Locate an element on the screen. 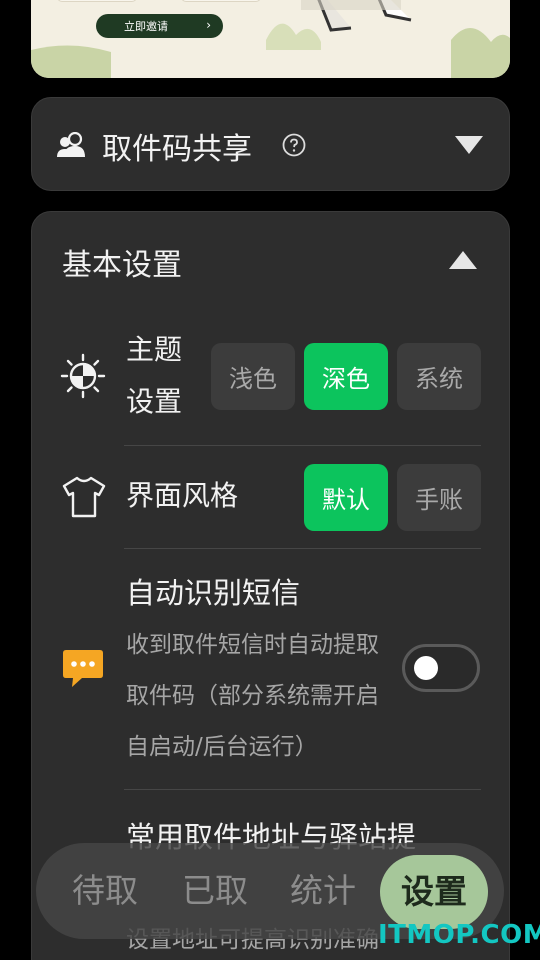  people-icon is located at coordinates (71, 146).